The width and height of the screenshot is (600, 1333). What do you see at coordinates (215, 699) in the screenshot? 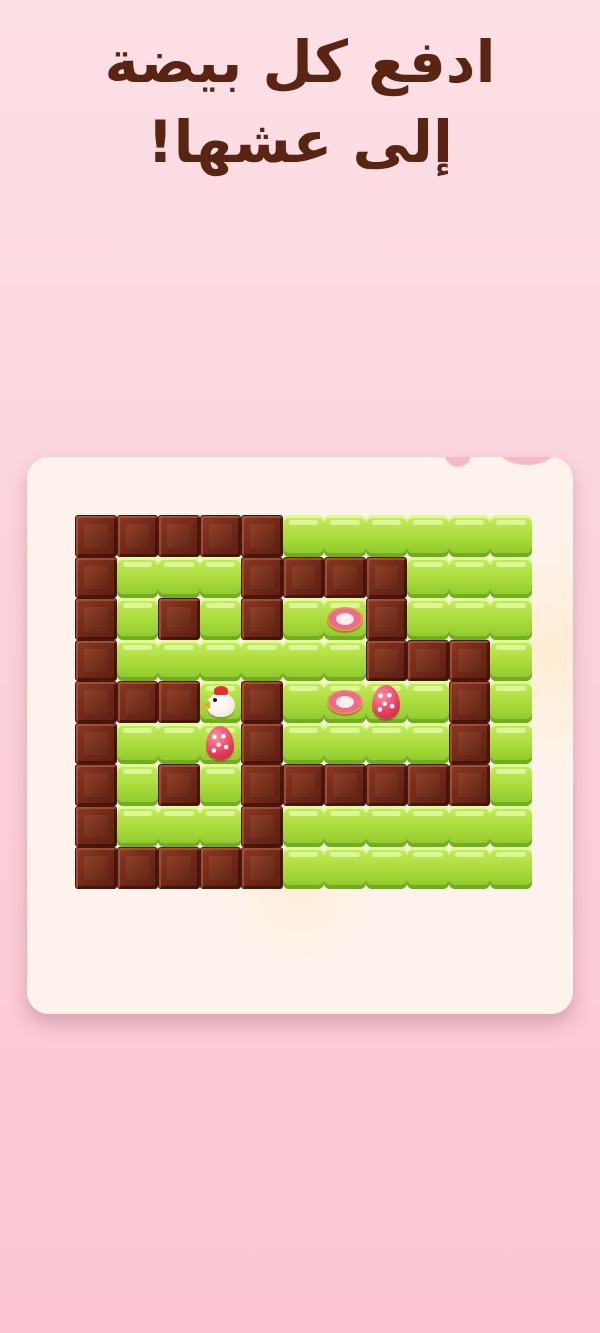
I see `chicken-eye` at bounding box center [215, 699].